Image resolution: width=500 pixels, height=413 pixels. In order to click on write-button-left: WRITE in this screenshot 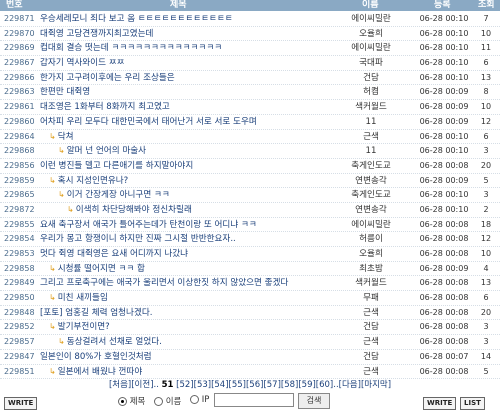, I will do `click(21, 403)`.